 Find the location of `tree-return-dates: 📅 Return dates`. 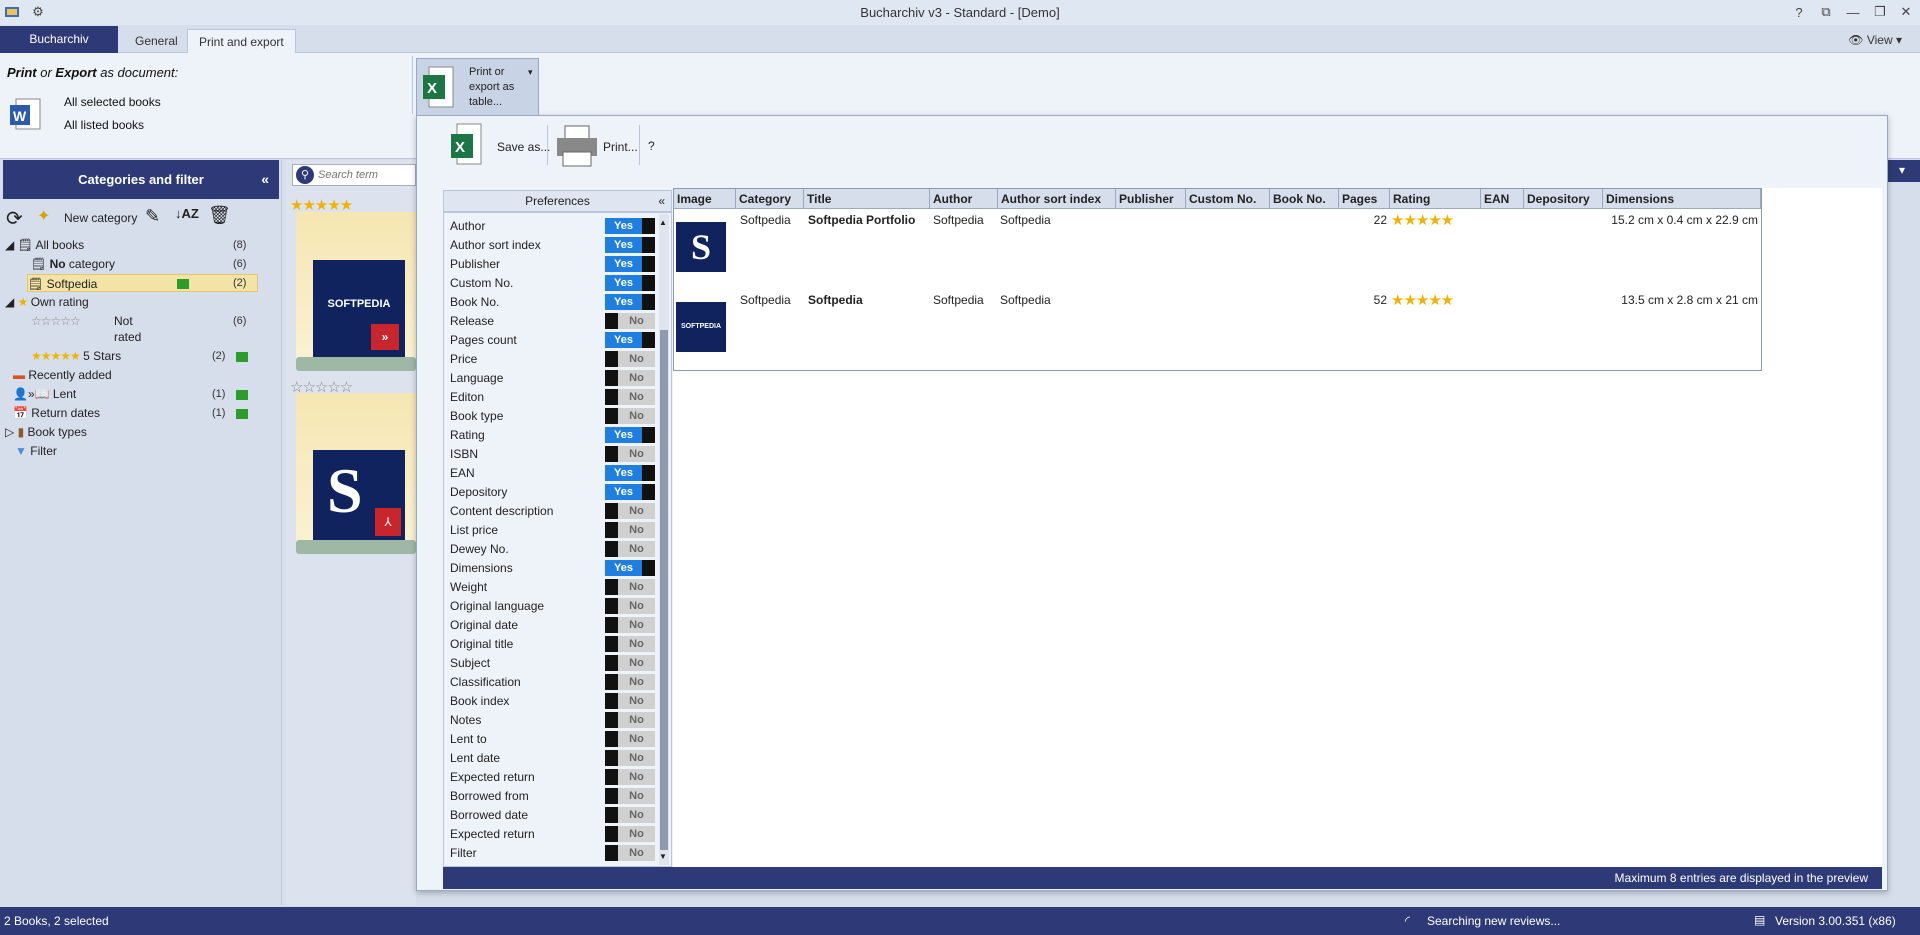

tree-return-dates: 📅 Return dates is located at coordinates (56, 413).